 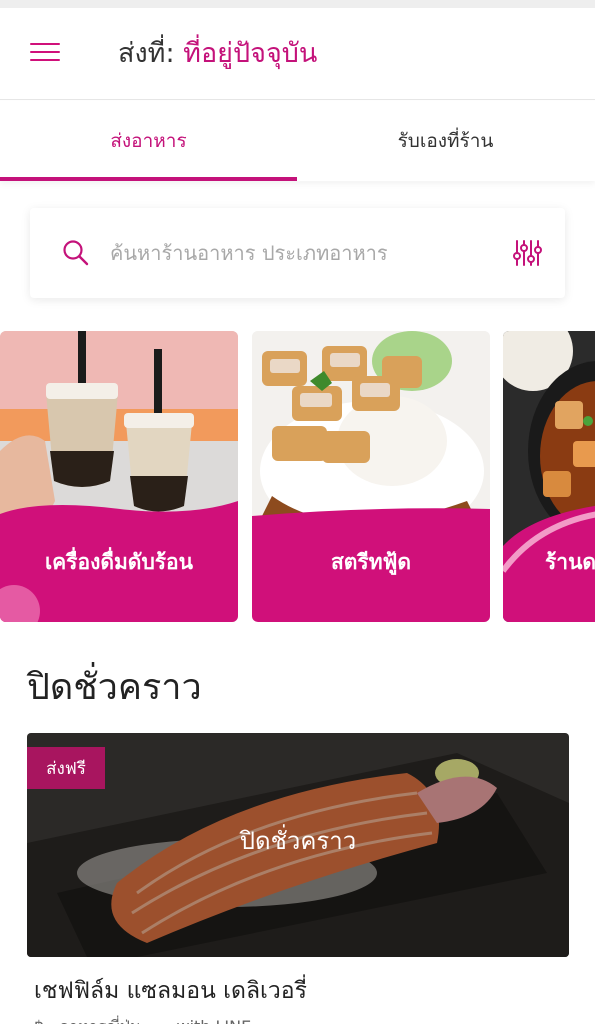 I want to click on delivery-address-selector: ส่งที่: ที่อยู่ปัจจุบัน, so click(x=217, y=54).